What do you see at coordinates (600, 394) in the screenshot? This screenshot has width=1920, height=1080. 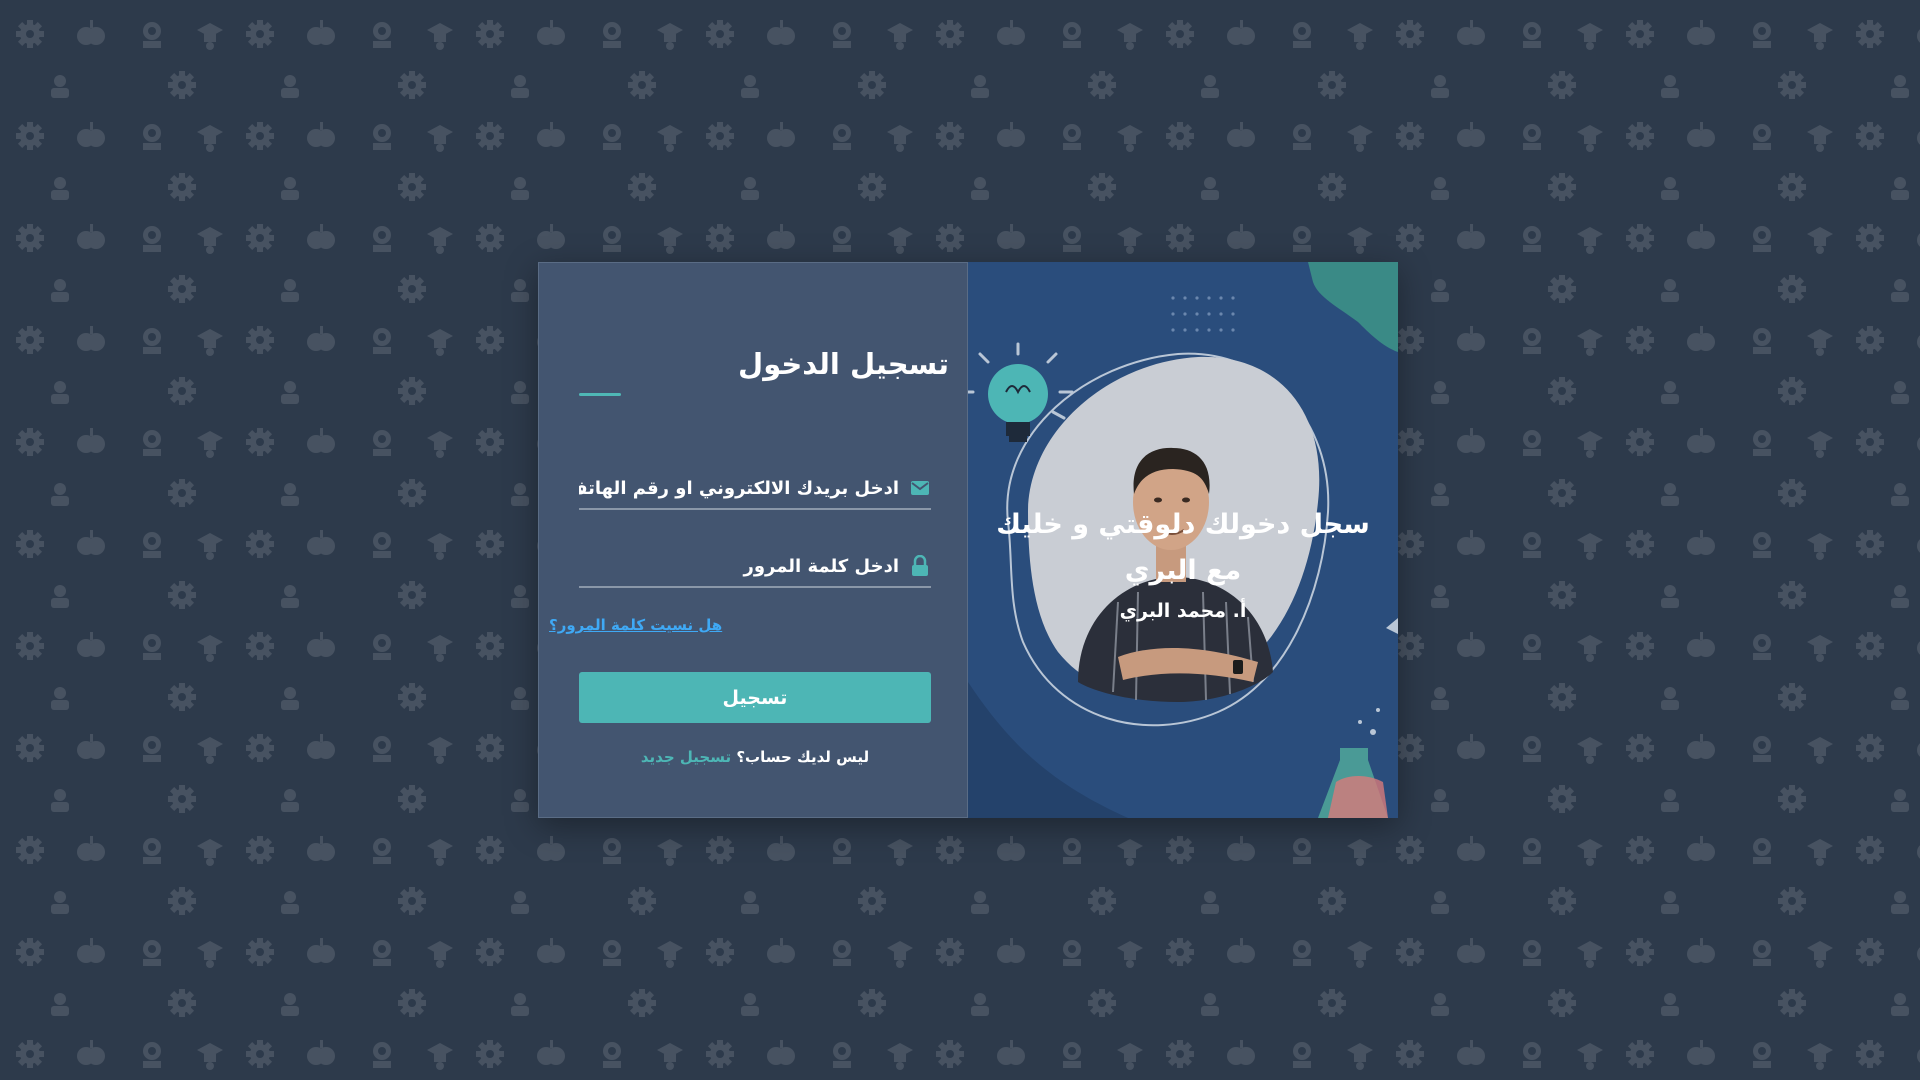 I see `title-accent-line` at bounding box center [600, 394].